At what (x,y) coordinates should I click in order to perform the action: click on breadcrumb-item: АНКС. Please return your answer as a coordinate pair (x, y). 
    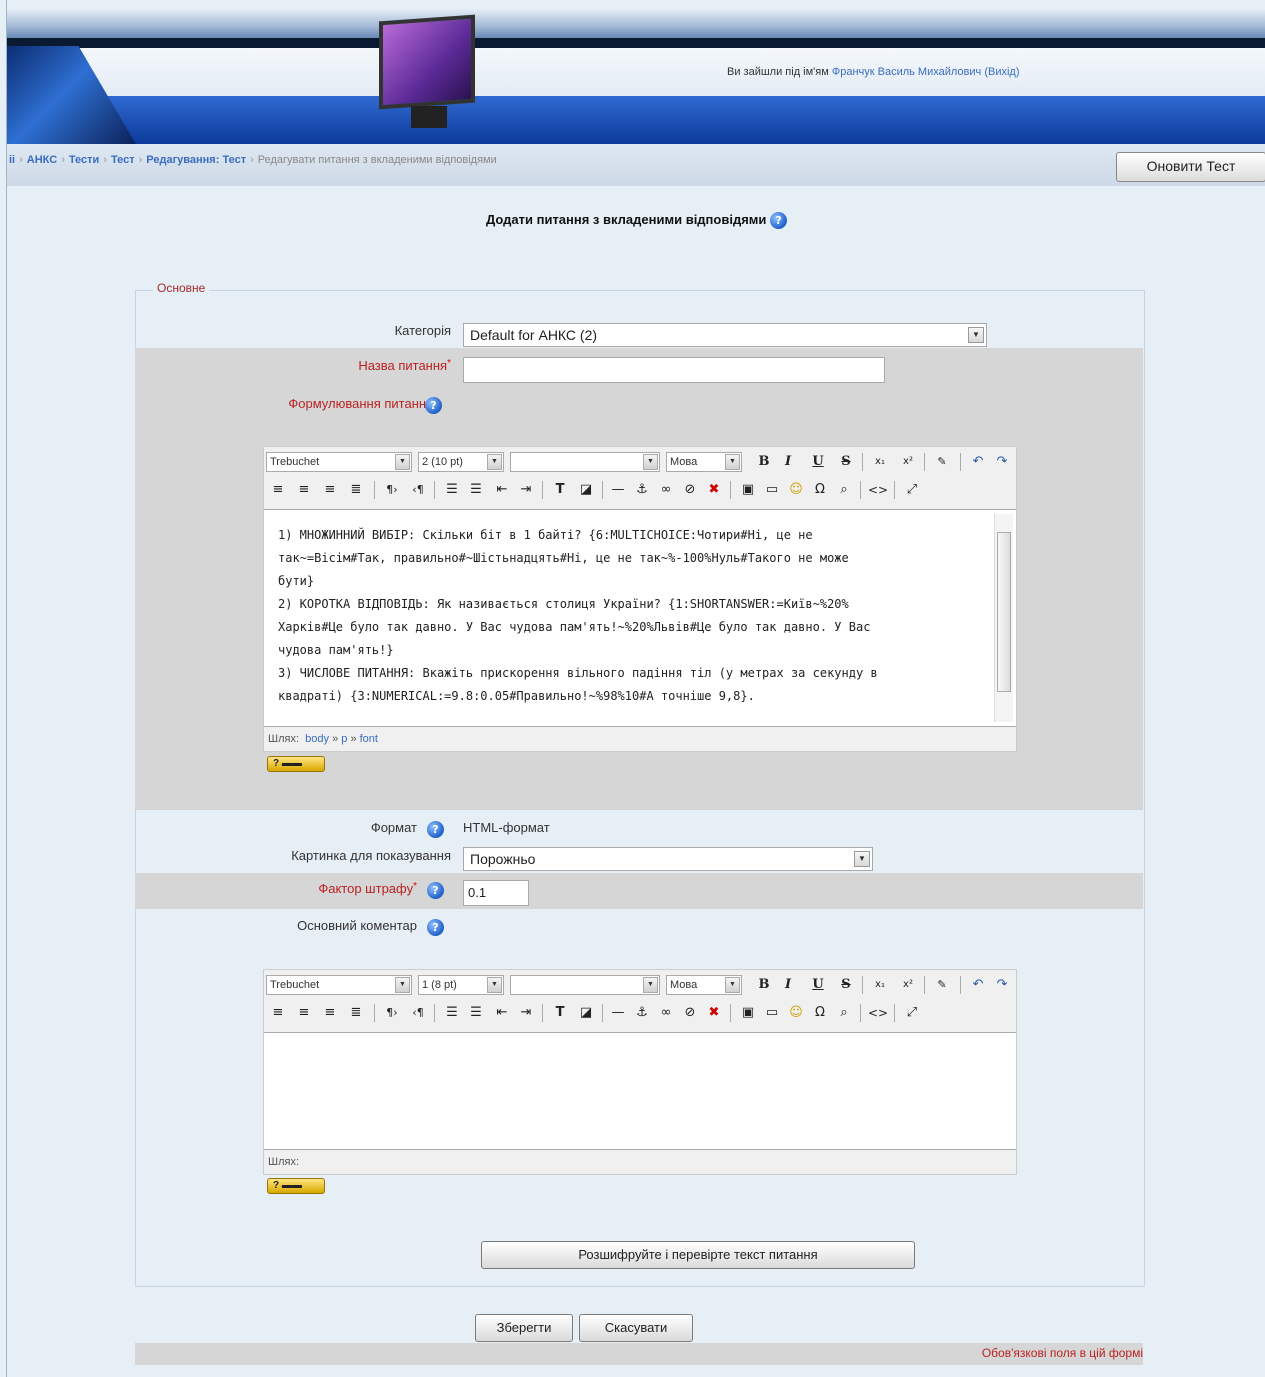
    Looking at the image, I should click on (42, 160).